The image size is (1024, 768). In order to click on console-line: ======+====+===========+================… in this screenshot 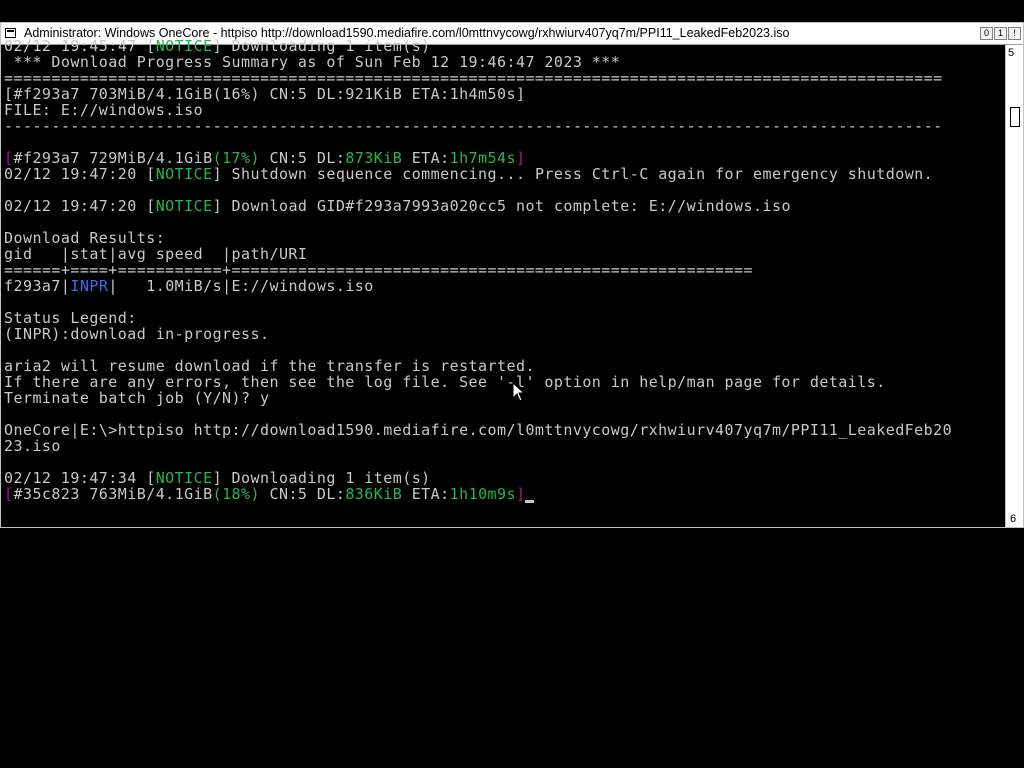, I will do `click(378, 270)`.